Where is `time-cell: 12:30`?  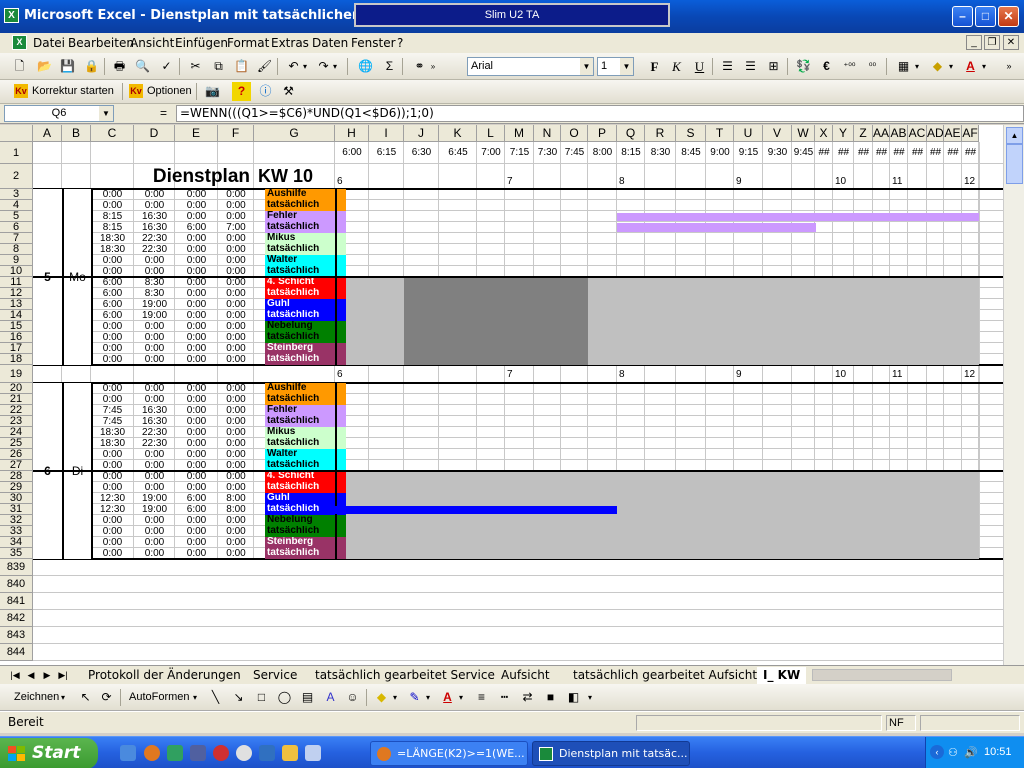 time-cell: 12:30 is located at coordinates (112, 510).